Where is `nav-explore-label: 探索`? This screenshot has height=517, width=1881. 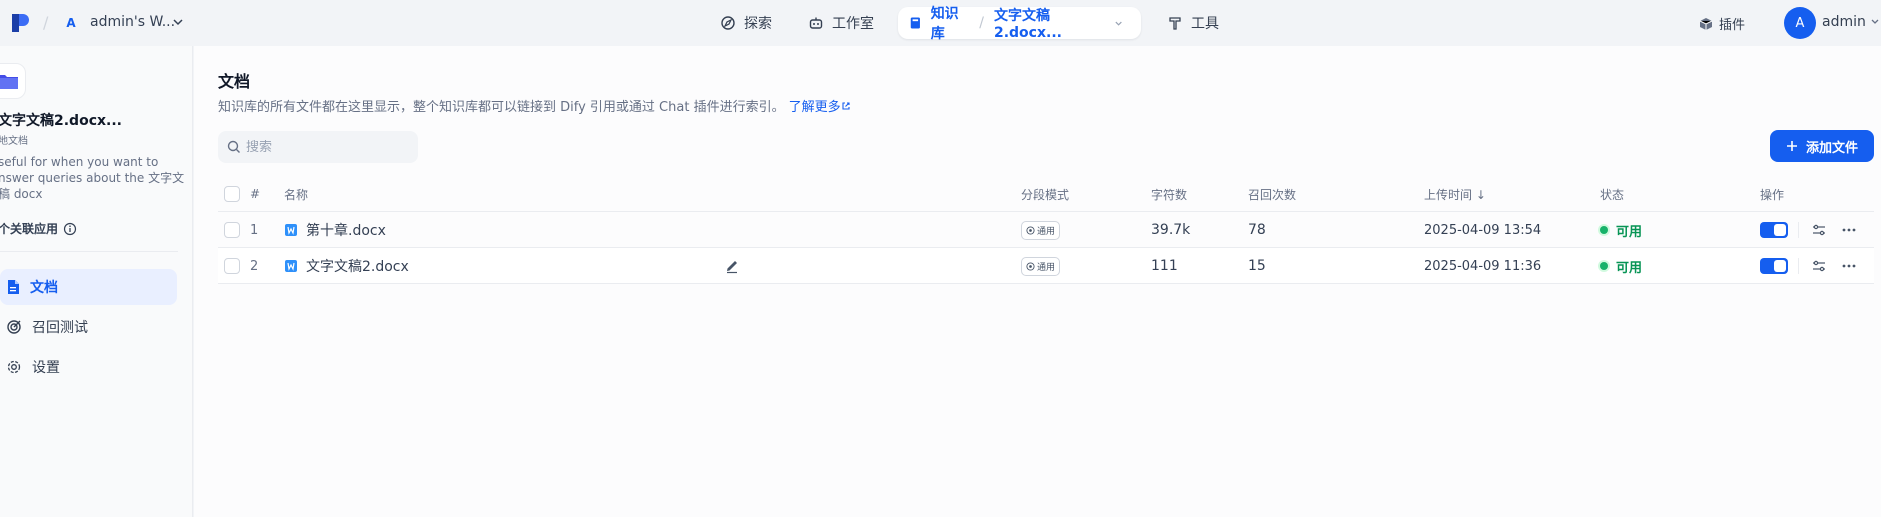
nav-explore-label: 探索 is located at coordinates (758, 24).